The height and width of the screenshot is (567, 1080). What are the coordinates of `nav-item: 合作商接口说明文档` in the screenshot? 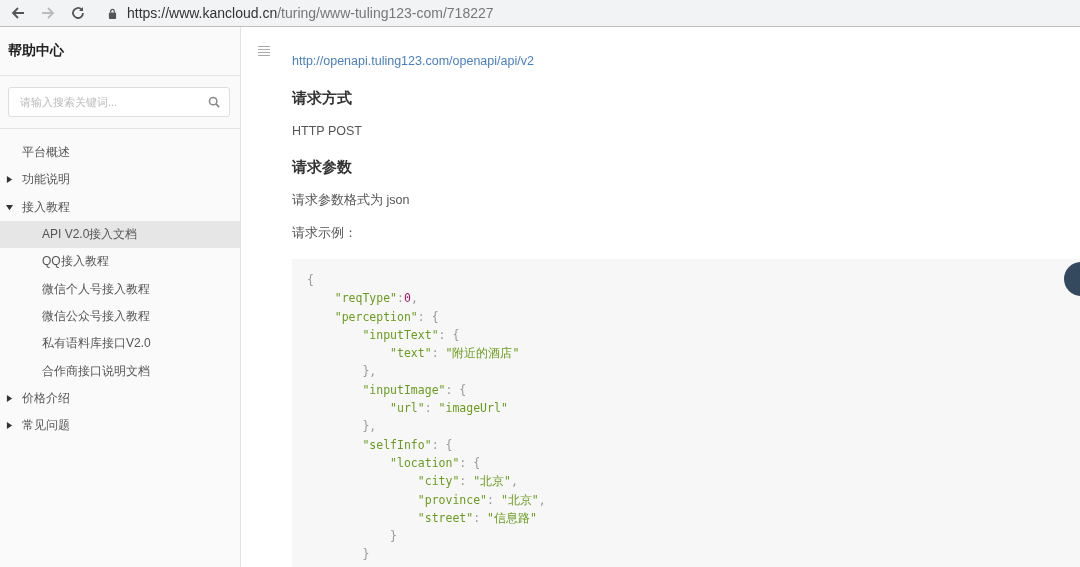 It's located at (120, 371).